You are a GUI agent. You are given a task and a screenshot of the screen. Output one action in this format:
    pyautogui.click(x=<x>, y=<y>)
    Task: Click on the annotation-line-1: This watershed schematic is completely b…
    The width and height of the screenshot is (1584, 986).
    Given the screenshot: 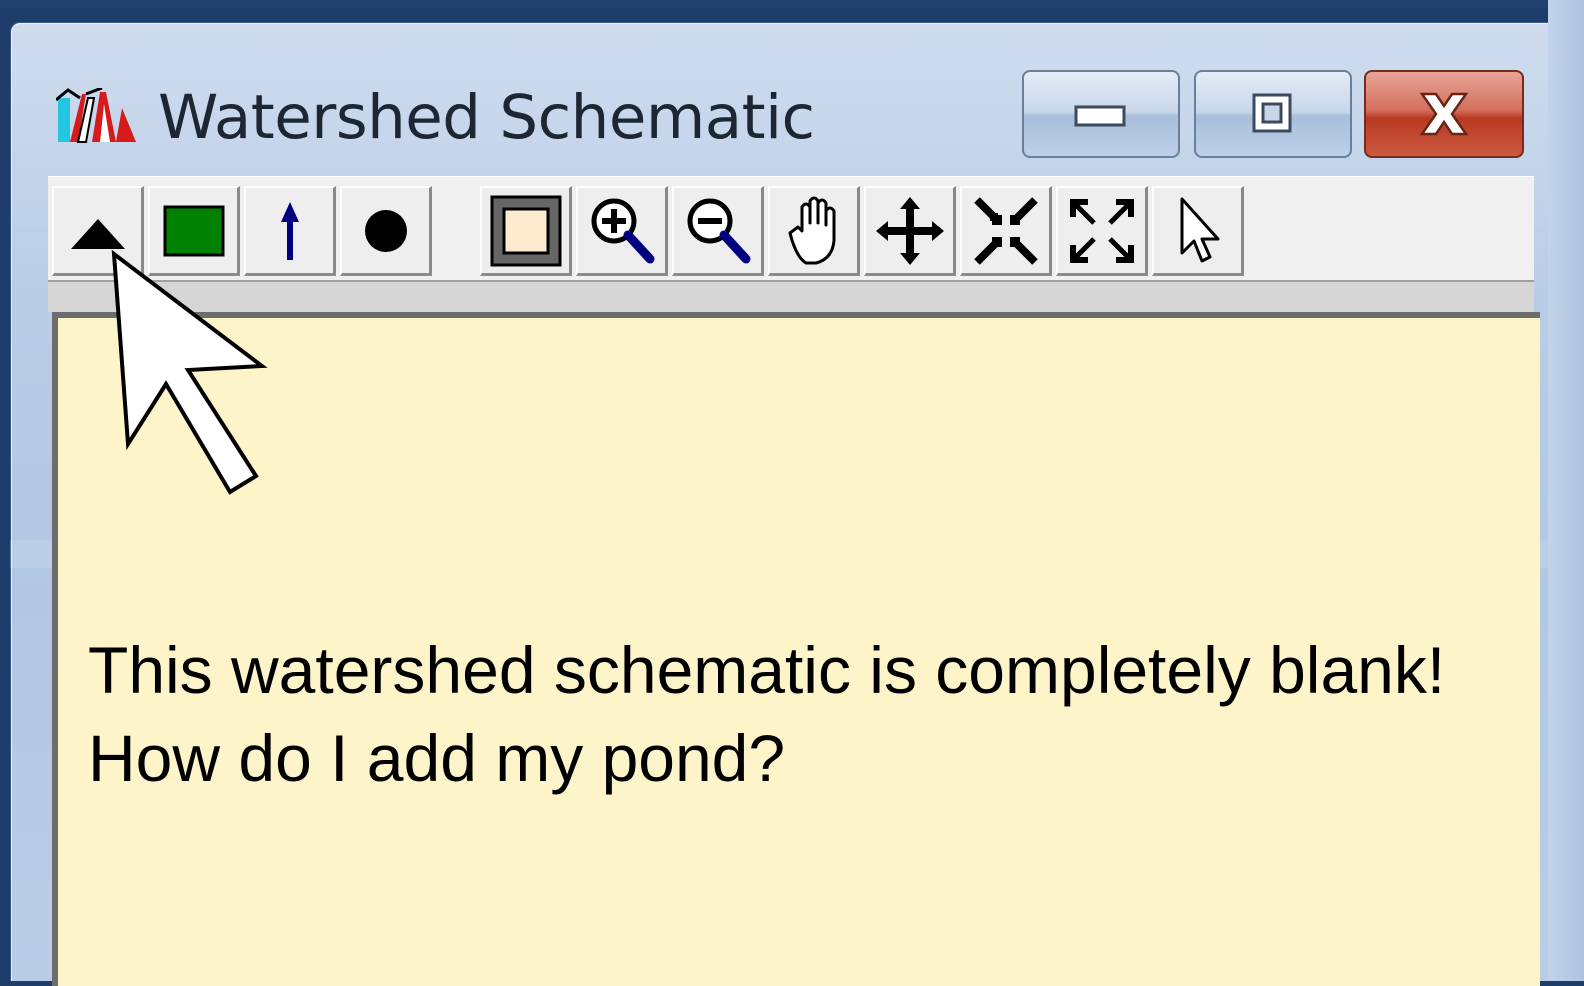 What is the action you would take?
    pyautogui.click(x=767, y=670)
    